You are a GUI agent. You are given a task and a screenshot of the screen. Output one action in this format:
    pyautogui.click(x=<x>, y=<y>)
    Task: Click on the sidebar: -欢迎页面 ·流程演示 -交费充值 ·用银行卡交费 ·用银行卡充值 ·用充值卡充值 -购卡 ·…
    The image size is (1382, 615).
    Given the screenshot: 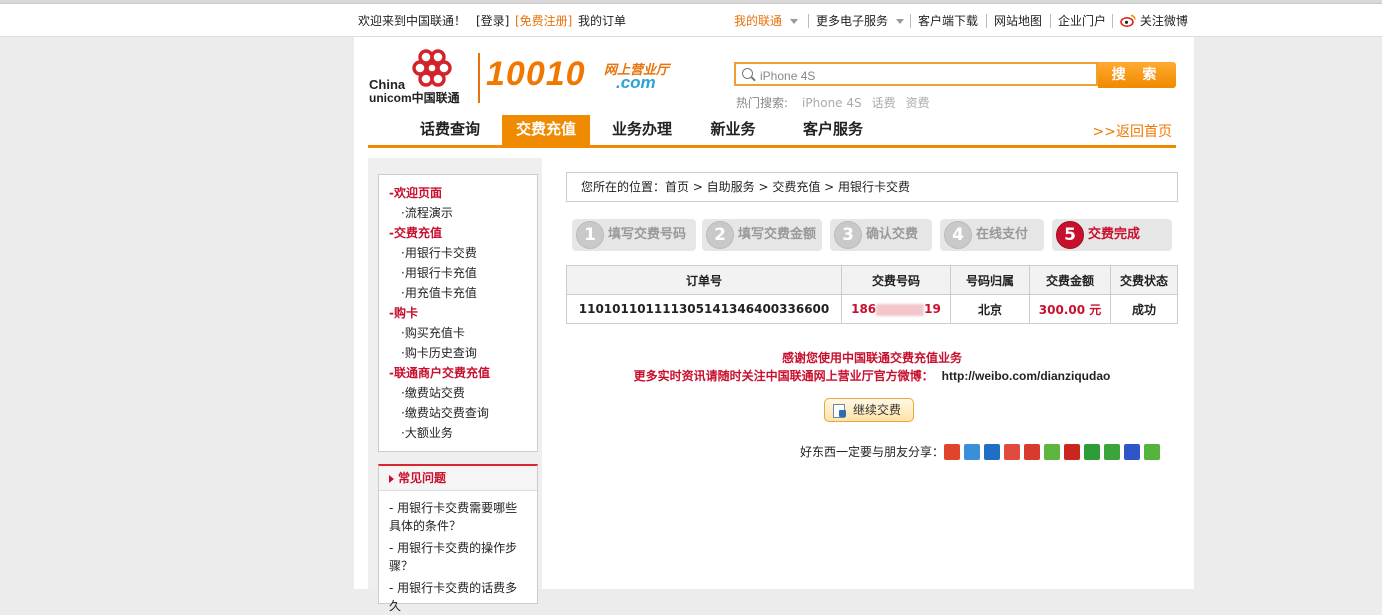 What is the action you would take?
    pyautogui.click(x=455, y=385)
    